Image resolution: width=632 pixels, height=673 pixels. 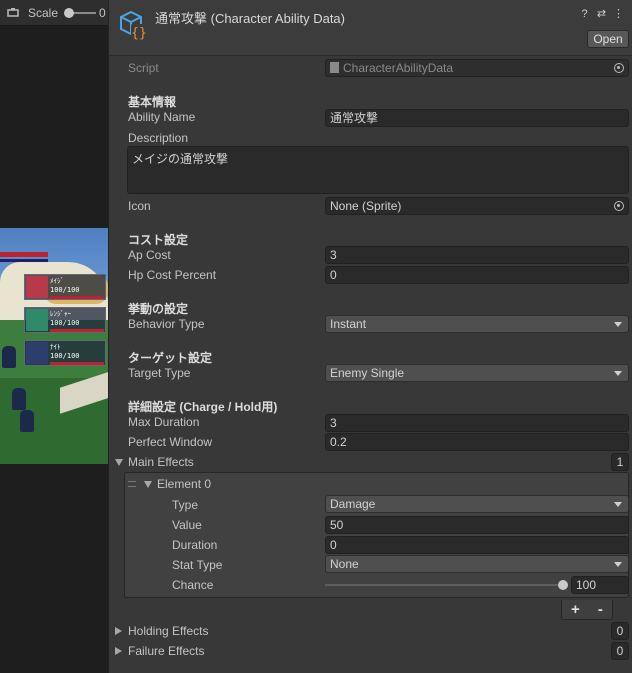 I want to click on scriptable-object-icon: {}, so click(x=133, y=25).